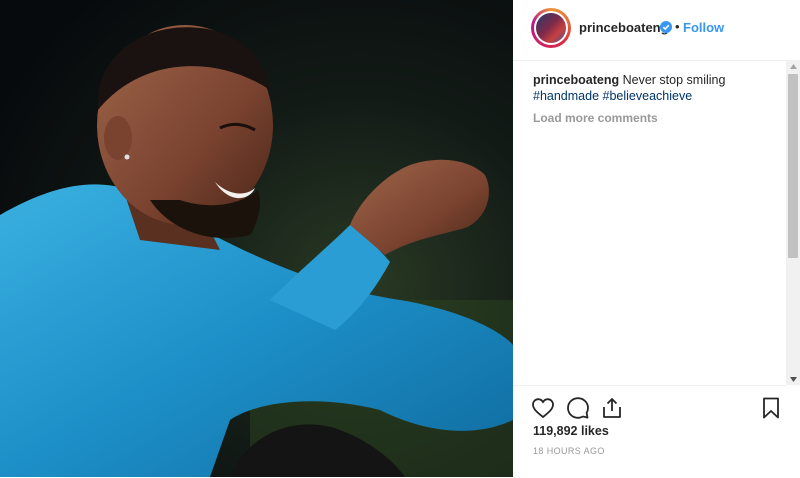 This screenshot has width=800, height=478. Describe the element at coordinates (571, 431) in the screenshot. I see `likes-count: 119,892 likes` at that location.